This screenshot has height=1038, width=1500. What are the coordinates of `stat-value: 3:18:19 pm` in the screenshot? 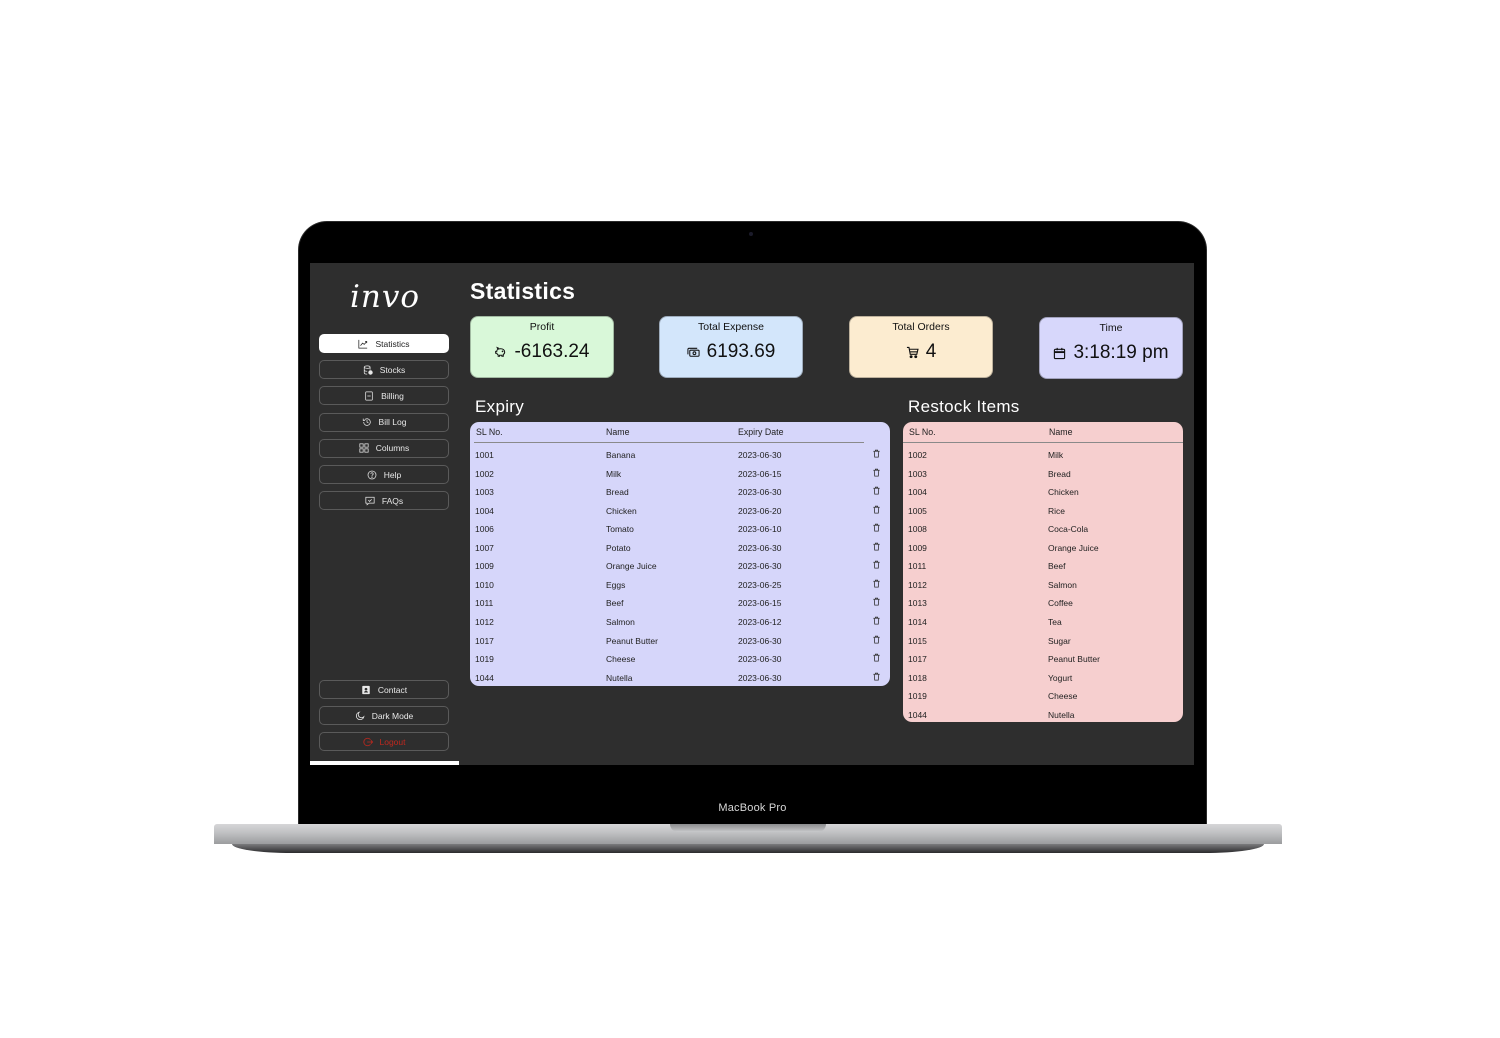 It's located at (1121, 352).